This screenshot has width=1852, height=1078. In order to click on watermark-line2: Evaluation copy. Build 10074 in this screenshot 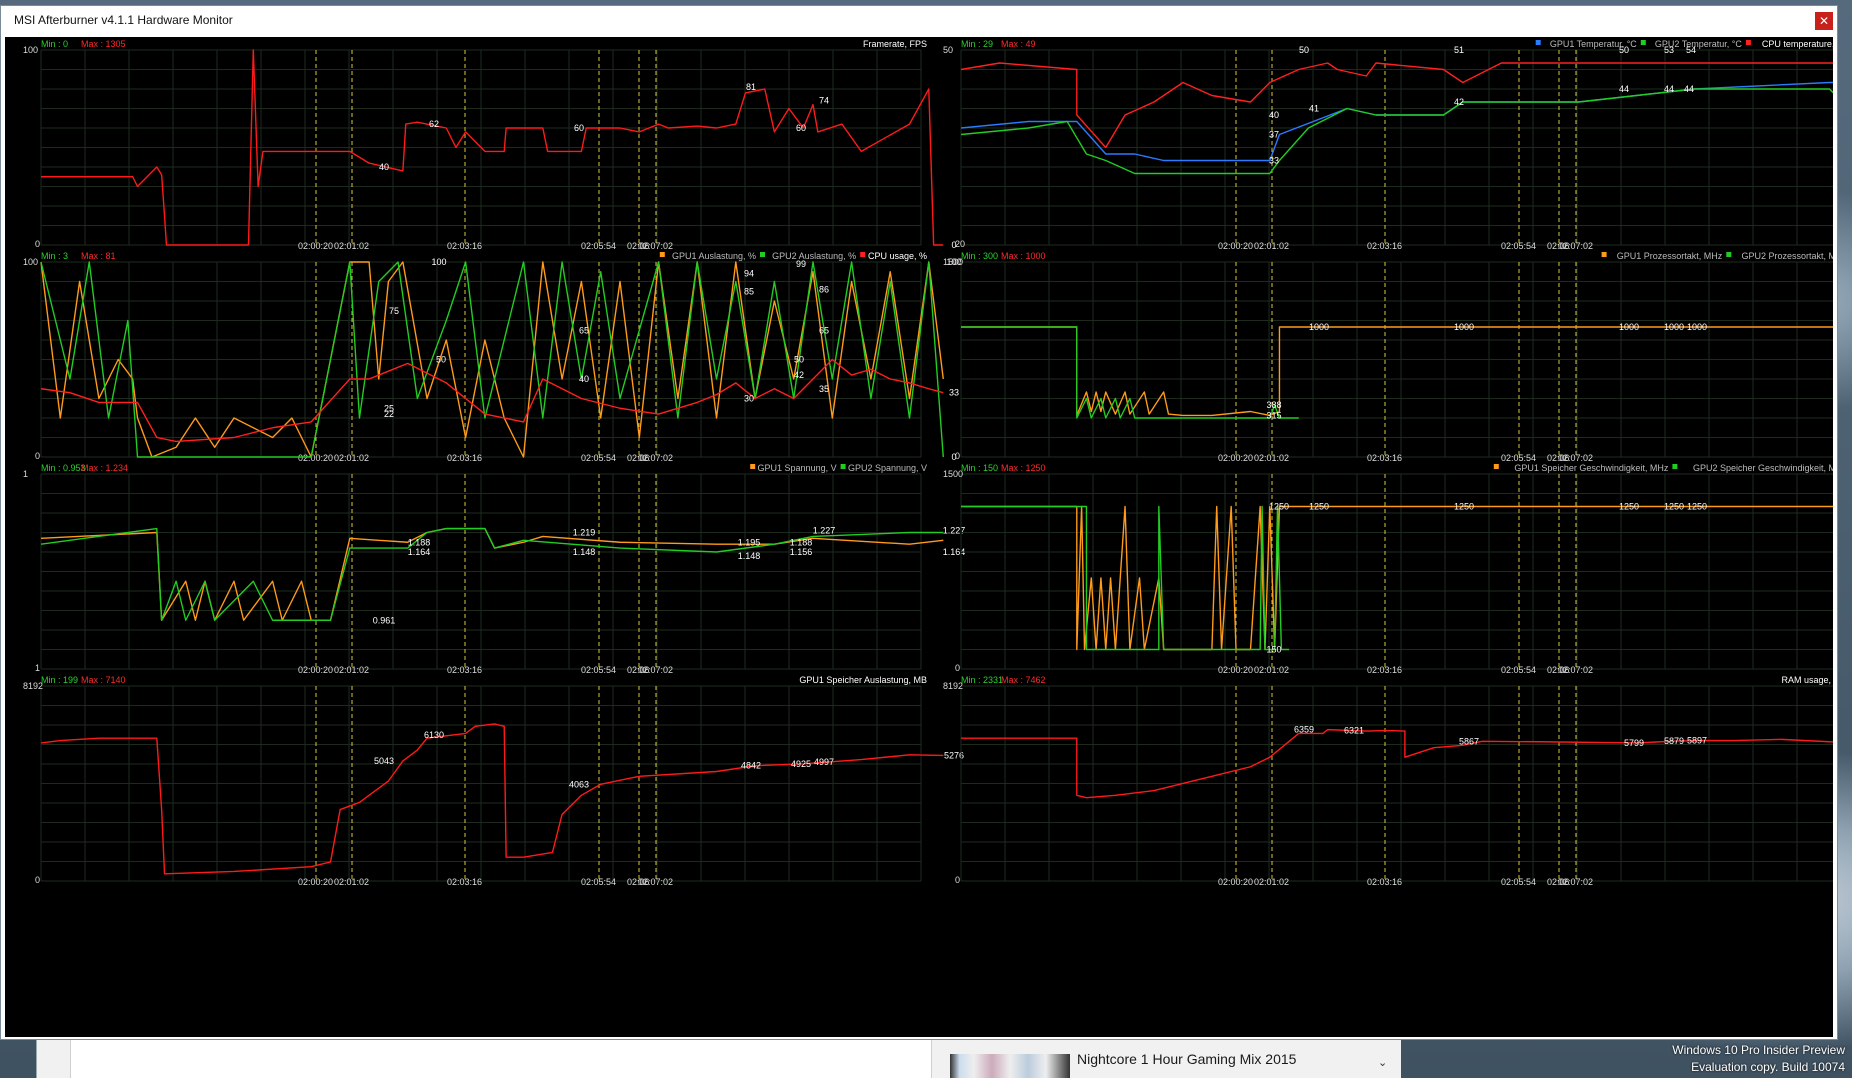, I will do `click(1768, 1067)`.